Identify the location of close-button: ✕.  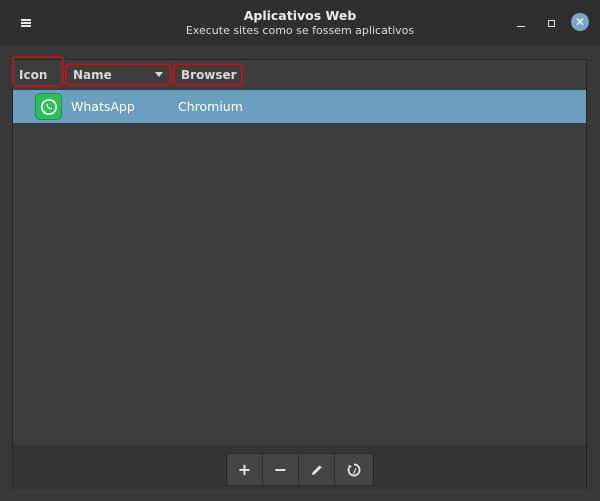
(580, 22).